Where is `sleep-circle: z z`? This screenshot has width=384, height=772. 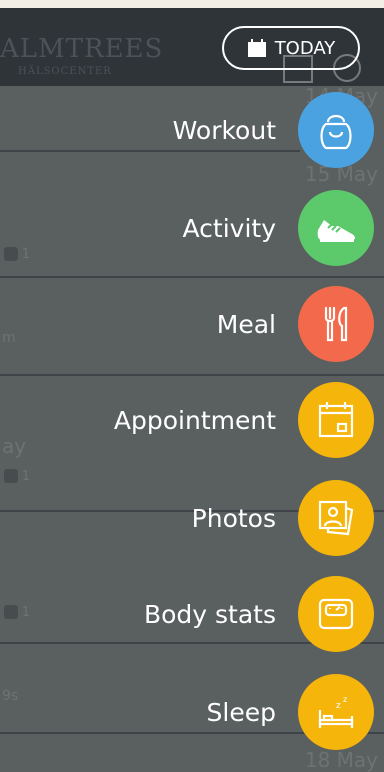 sleep-circle: z z is located at coordinates (336, 712).